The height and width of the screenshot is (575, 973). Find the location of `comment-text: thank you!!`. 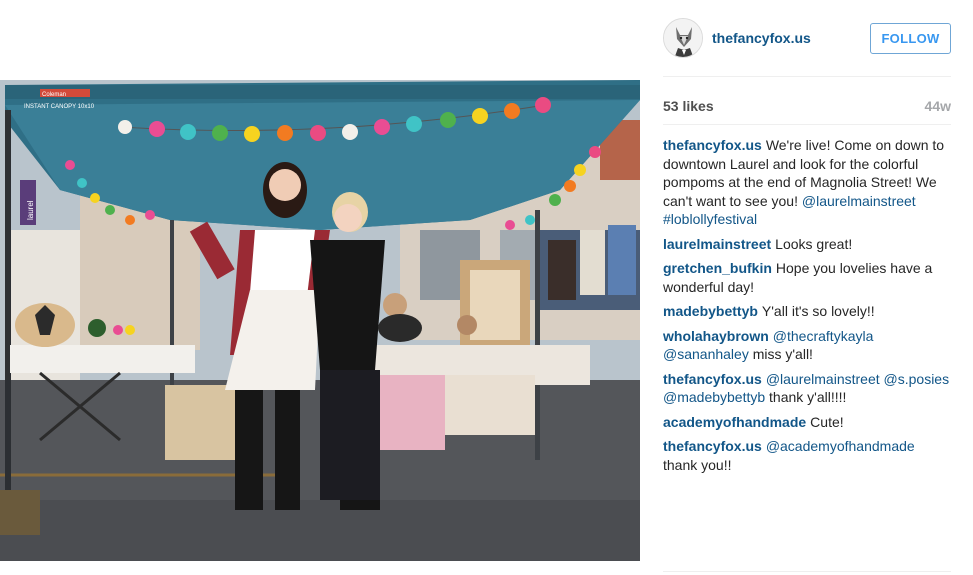

comment-text: thank you!! is located at coordinates (697, 464).